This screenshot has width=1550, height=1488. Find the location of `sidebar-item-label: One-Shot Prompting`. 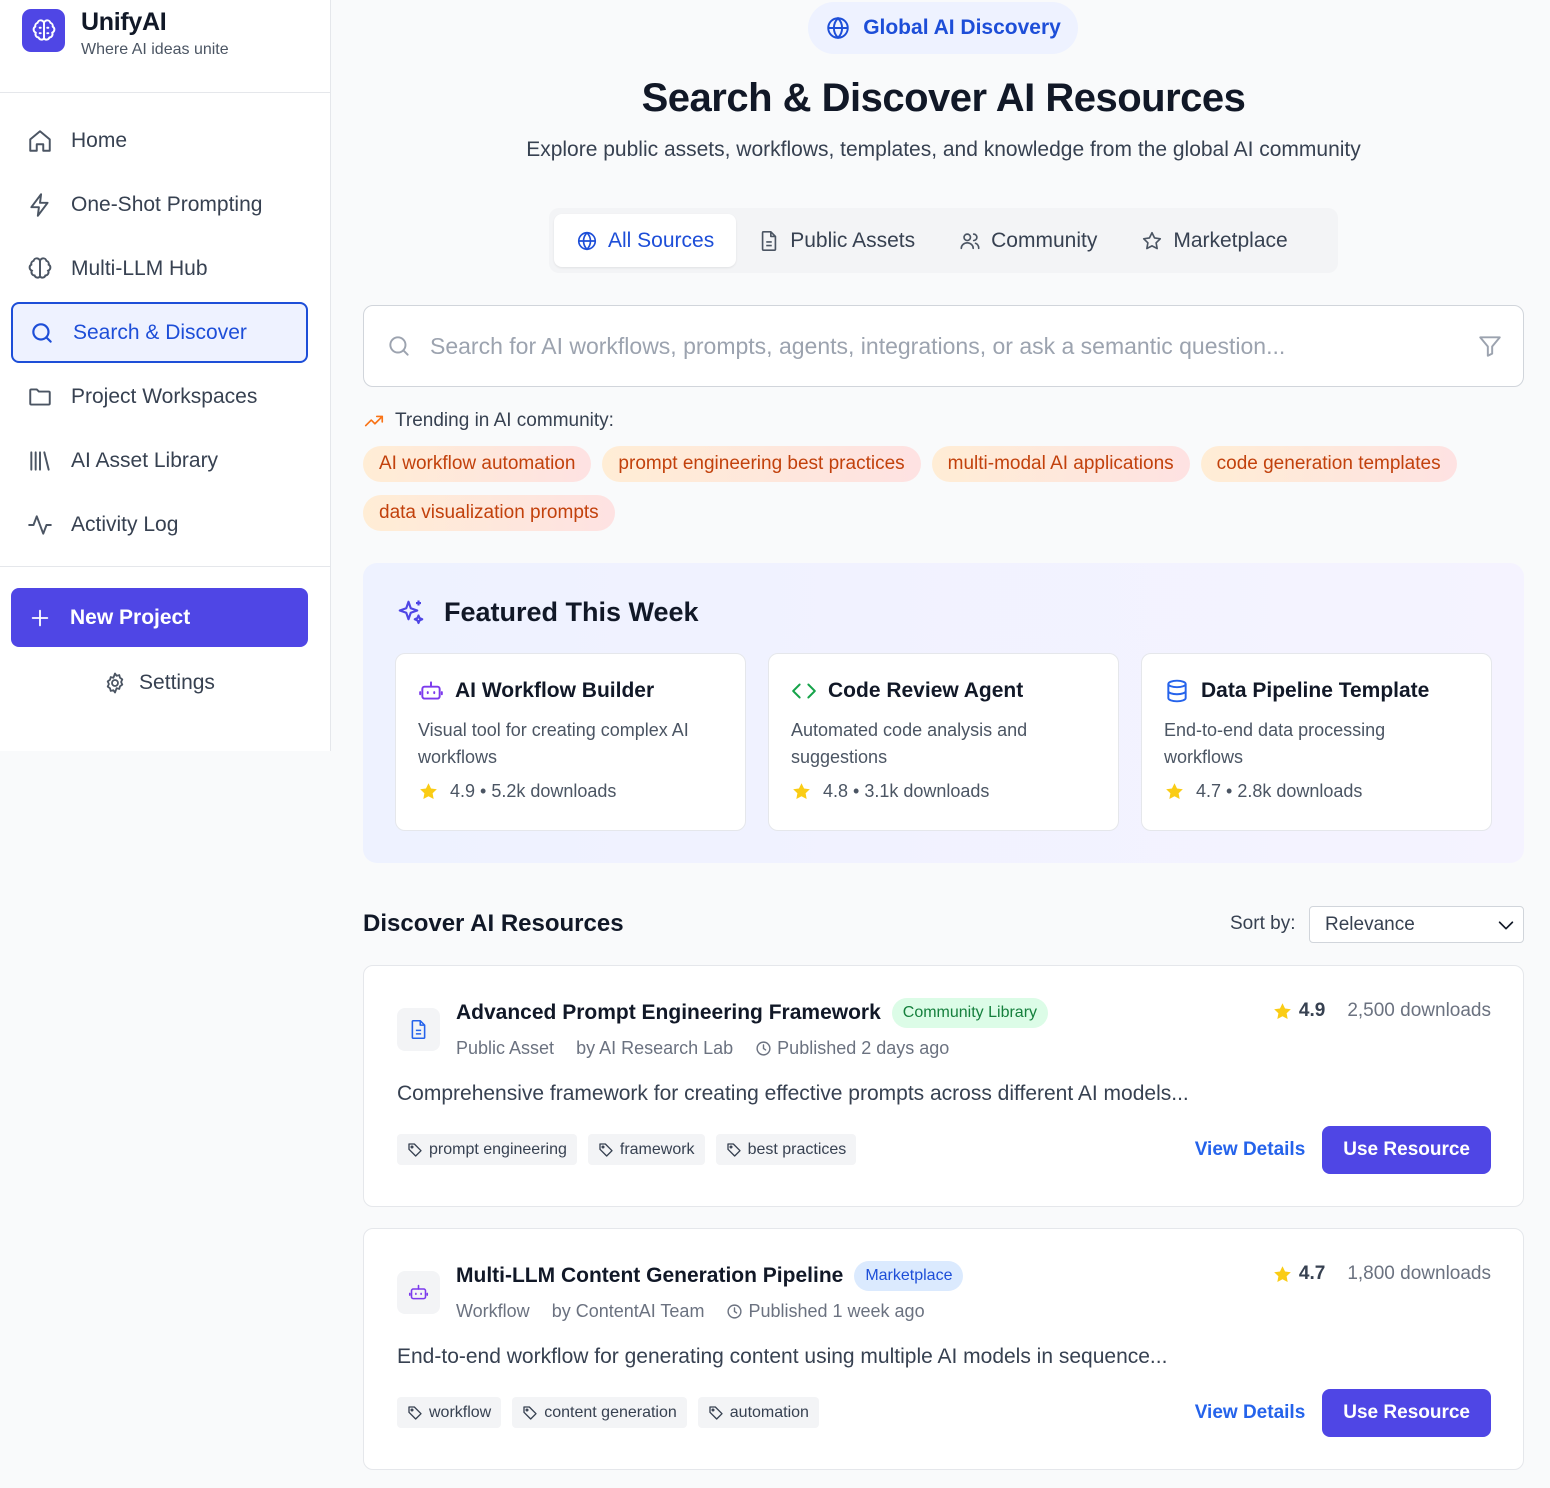

sidebar-item-label: One-Shot Prompting is located at coordinates (167, 204).